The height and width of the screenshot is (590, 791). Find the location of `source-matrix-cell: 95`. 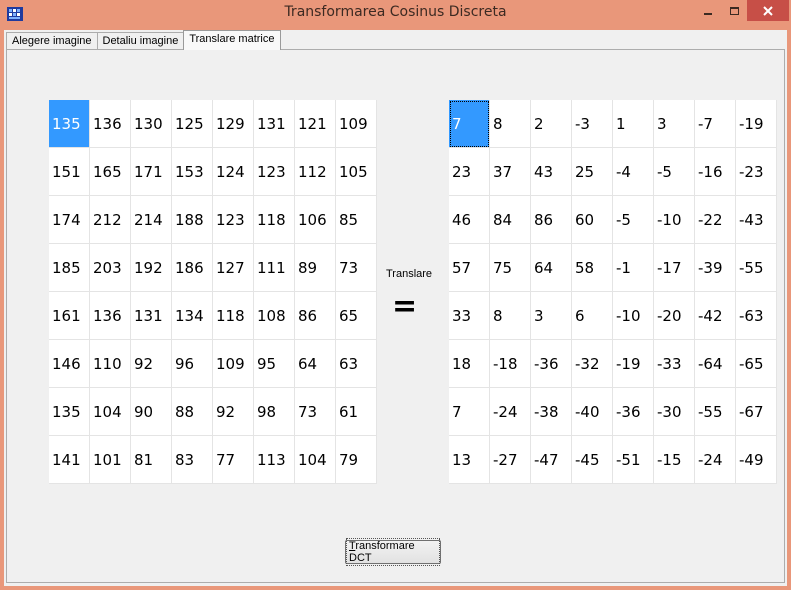

source-matrix-cell: 95 is located at coordinates (274, 364).